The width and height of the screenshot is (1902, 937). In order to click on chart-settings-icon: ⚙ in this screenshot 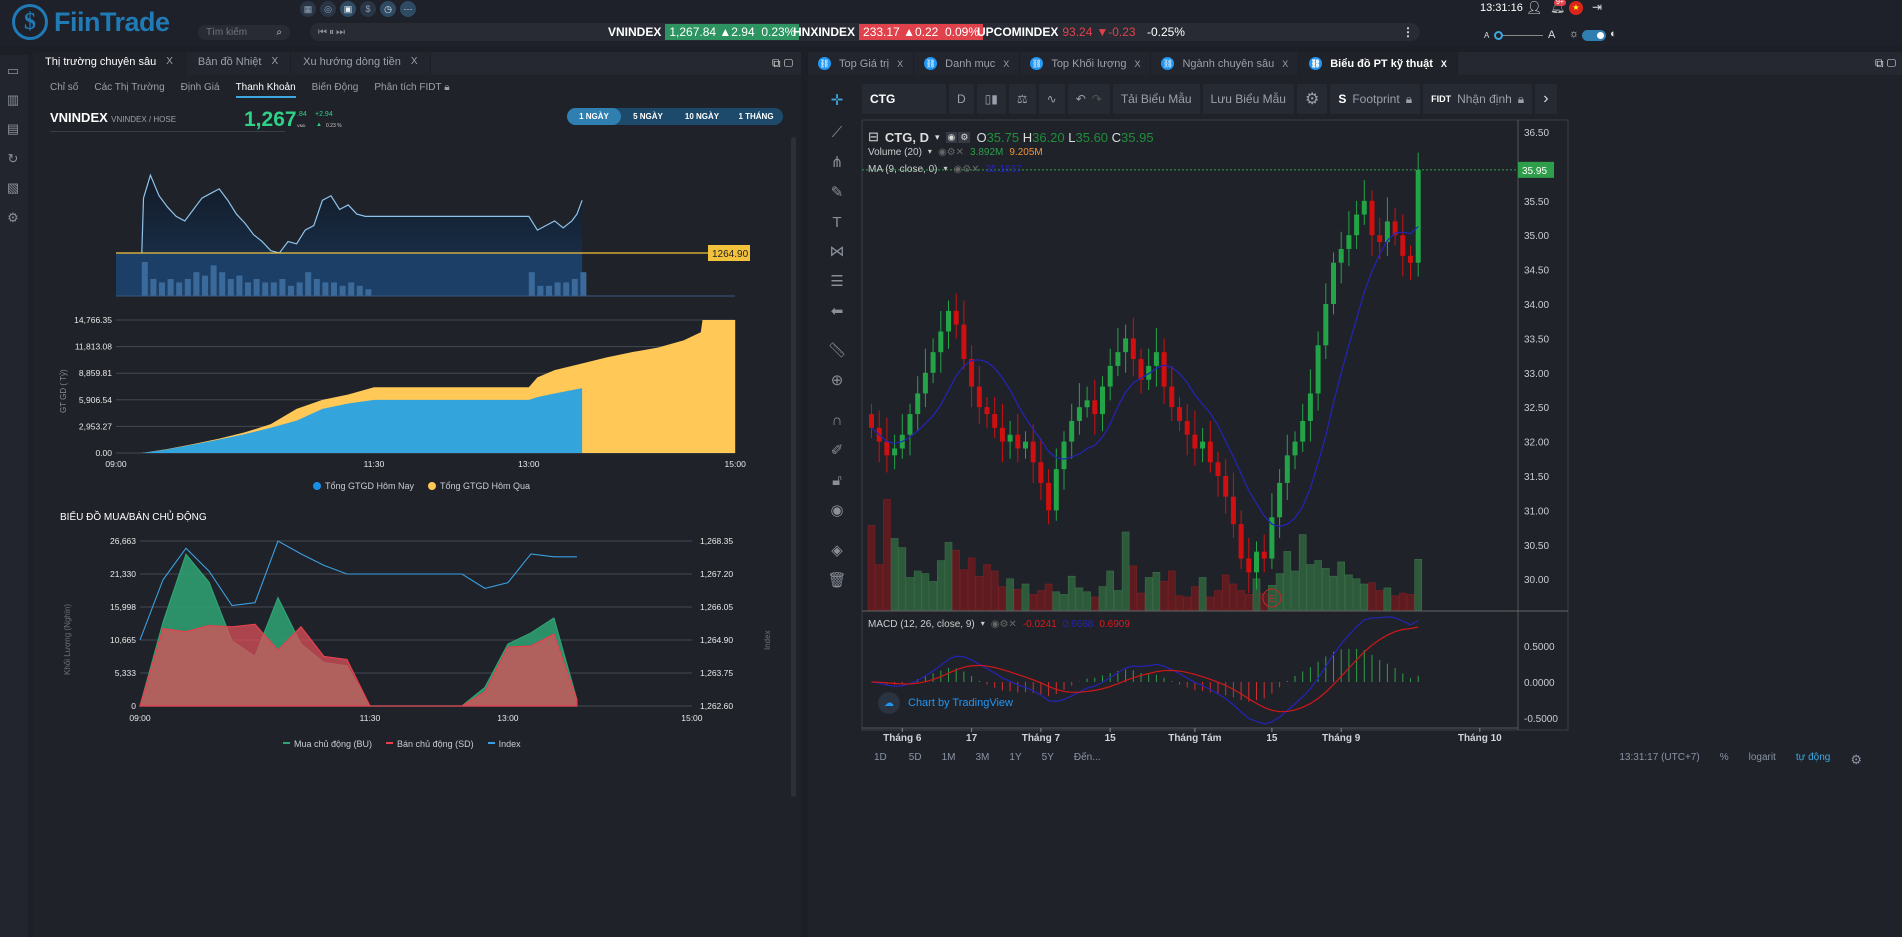, I will do `click(1856, 760)`.